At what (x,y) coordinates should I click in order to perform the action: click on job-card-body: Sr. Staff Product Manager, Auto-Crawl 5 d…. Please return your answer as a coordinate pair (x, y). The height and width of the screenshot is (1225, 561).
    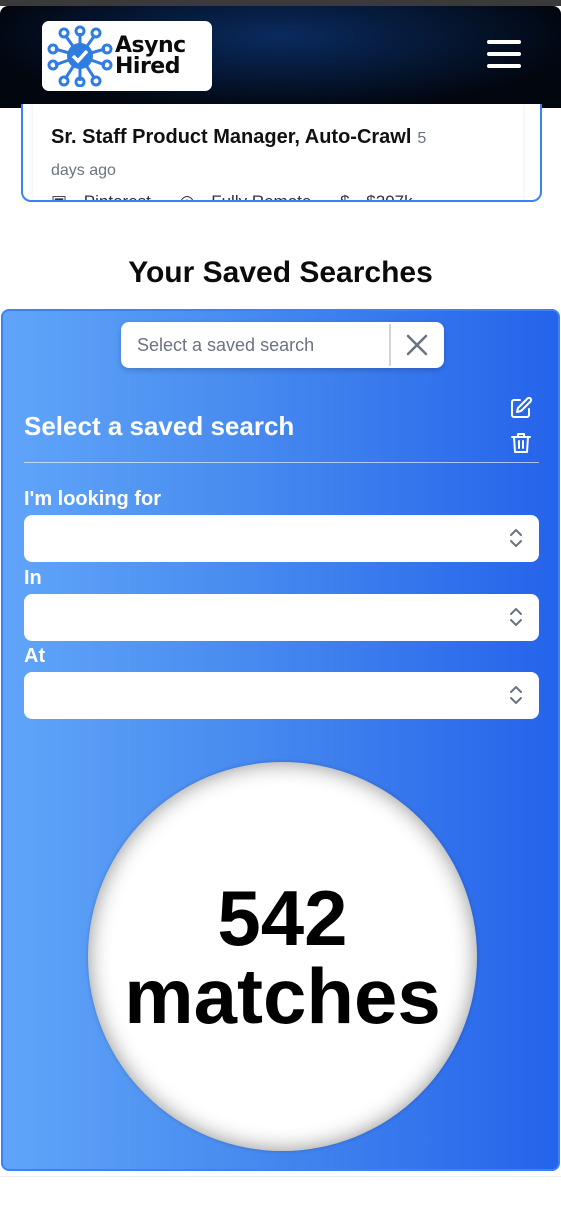
    Looking at the image, I should click on (278, 152).